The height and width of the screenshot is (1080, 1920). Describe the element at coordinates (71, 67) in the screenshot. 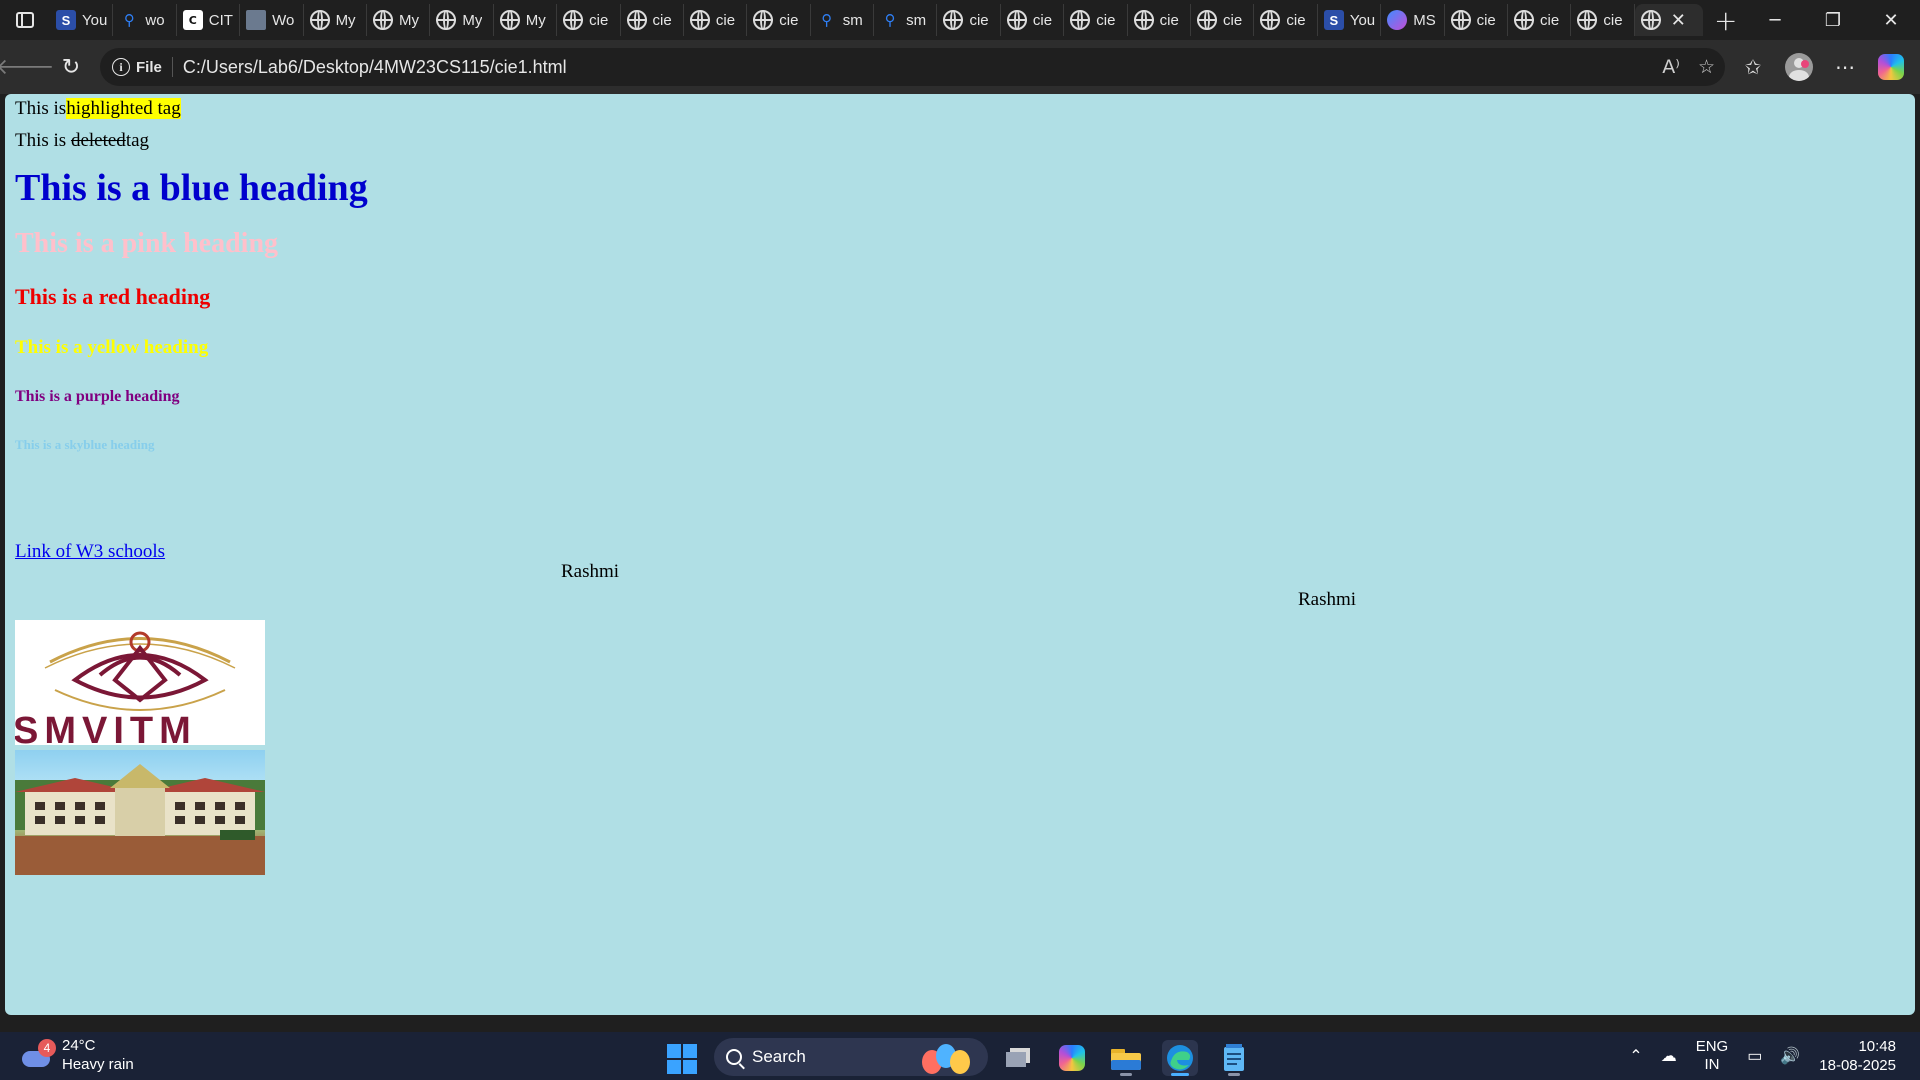

I see `refresh-button: ↻` at that location.